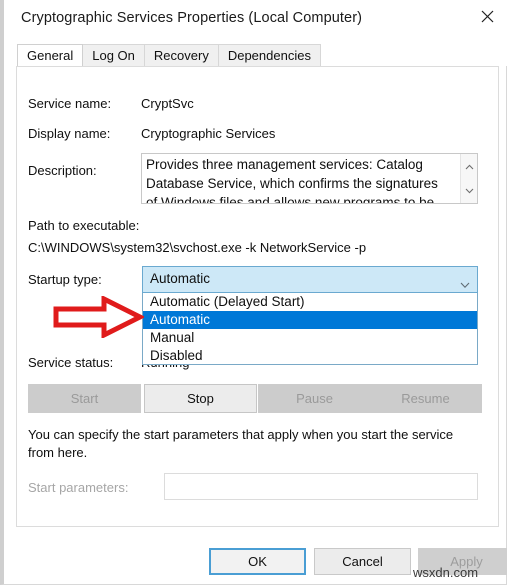 This screenshot has height=585, width=507. I want to click on start-parameters-label: Start parameters:, so click(78, 487).